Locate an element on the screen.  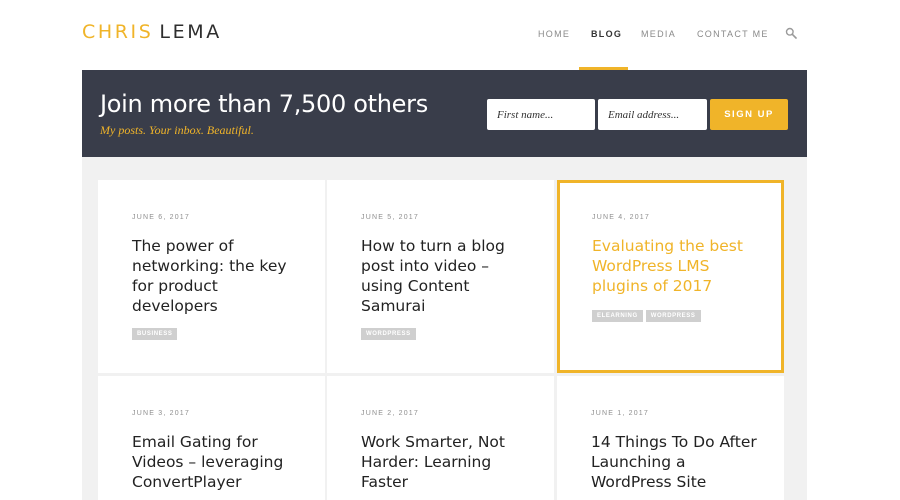
post-tag: ELEARNING is located at coordinates (617, 316).